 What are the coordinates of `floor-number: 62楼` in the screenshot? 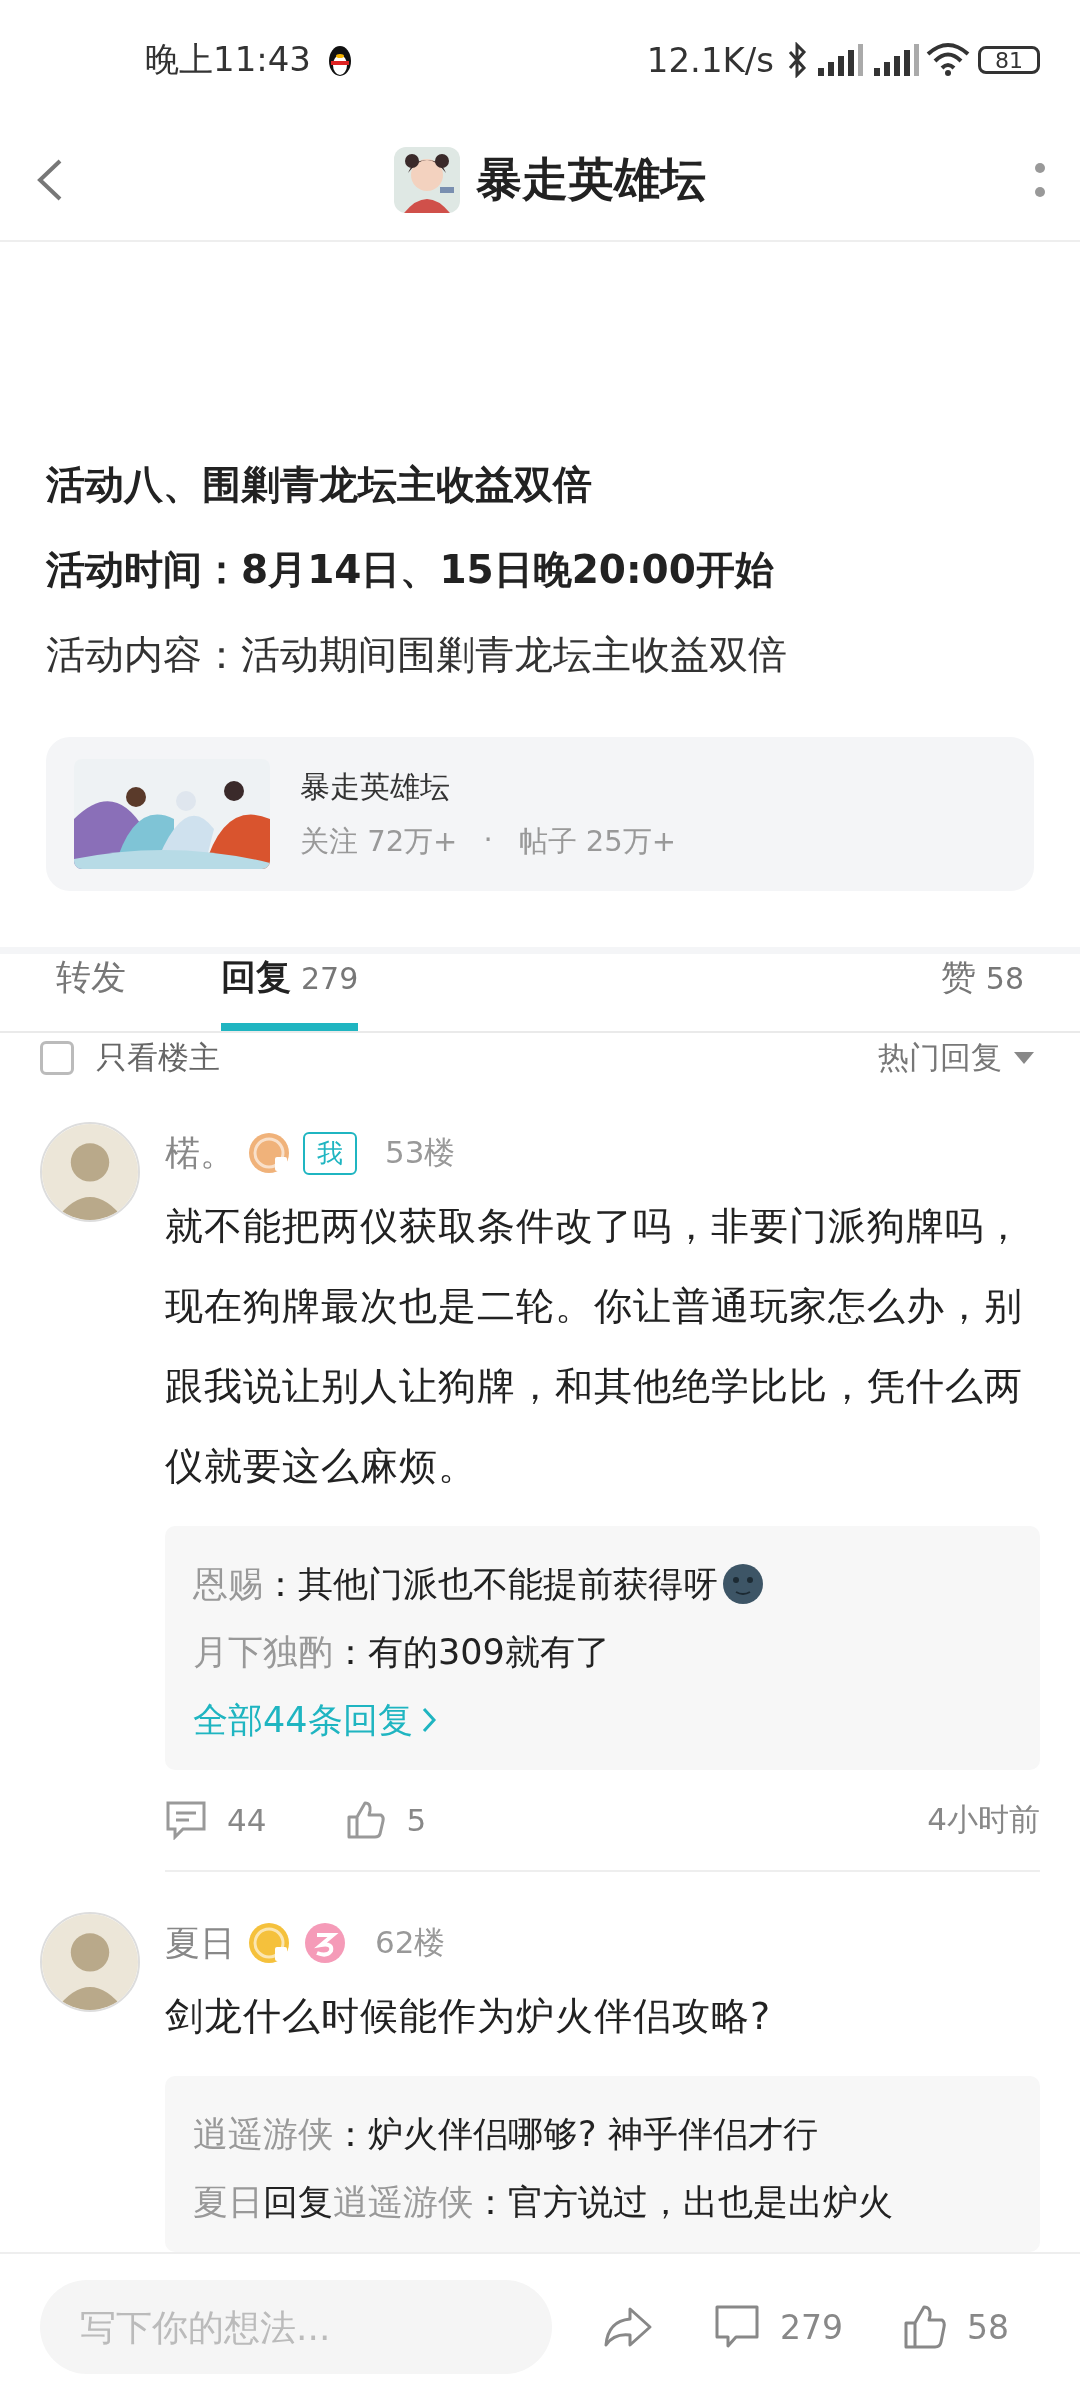 It's located at (410, 1942).